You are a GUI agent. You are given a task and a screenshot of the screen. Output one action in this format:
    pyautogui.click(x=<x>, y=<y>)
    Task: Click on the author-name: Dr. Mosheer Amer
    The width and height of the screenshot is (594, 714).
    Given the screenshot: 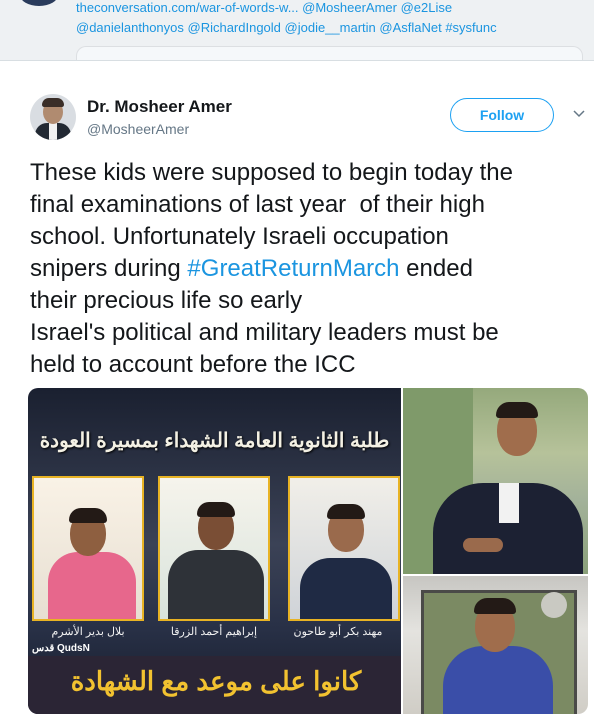 What is the action you would take?
    pyautogui.click(x=159, y=107)
    